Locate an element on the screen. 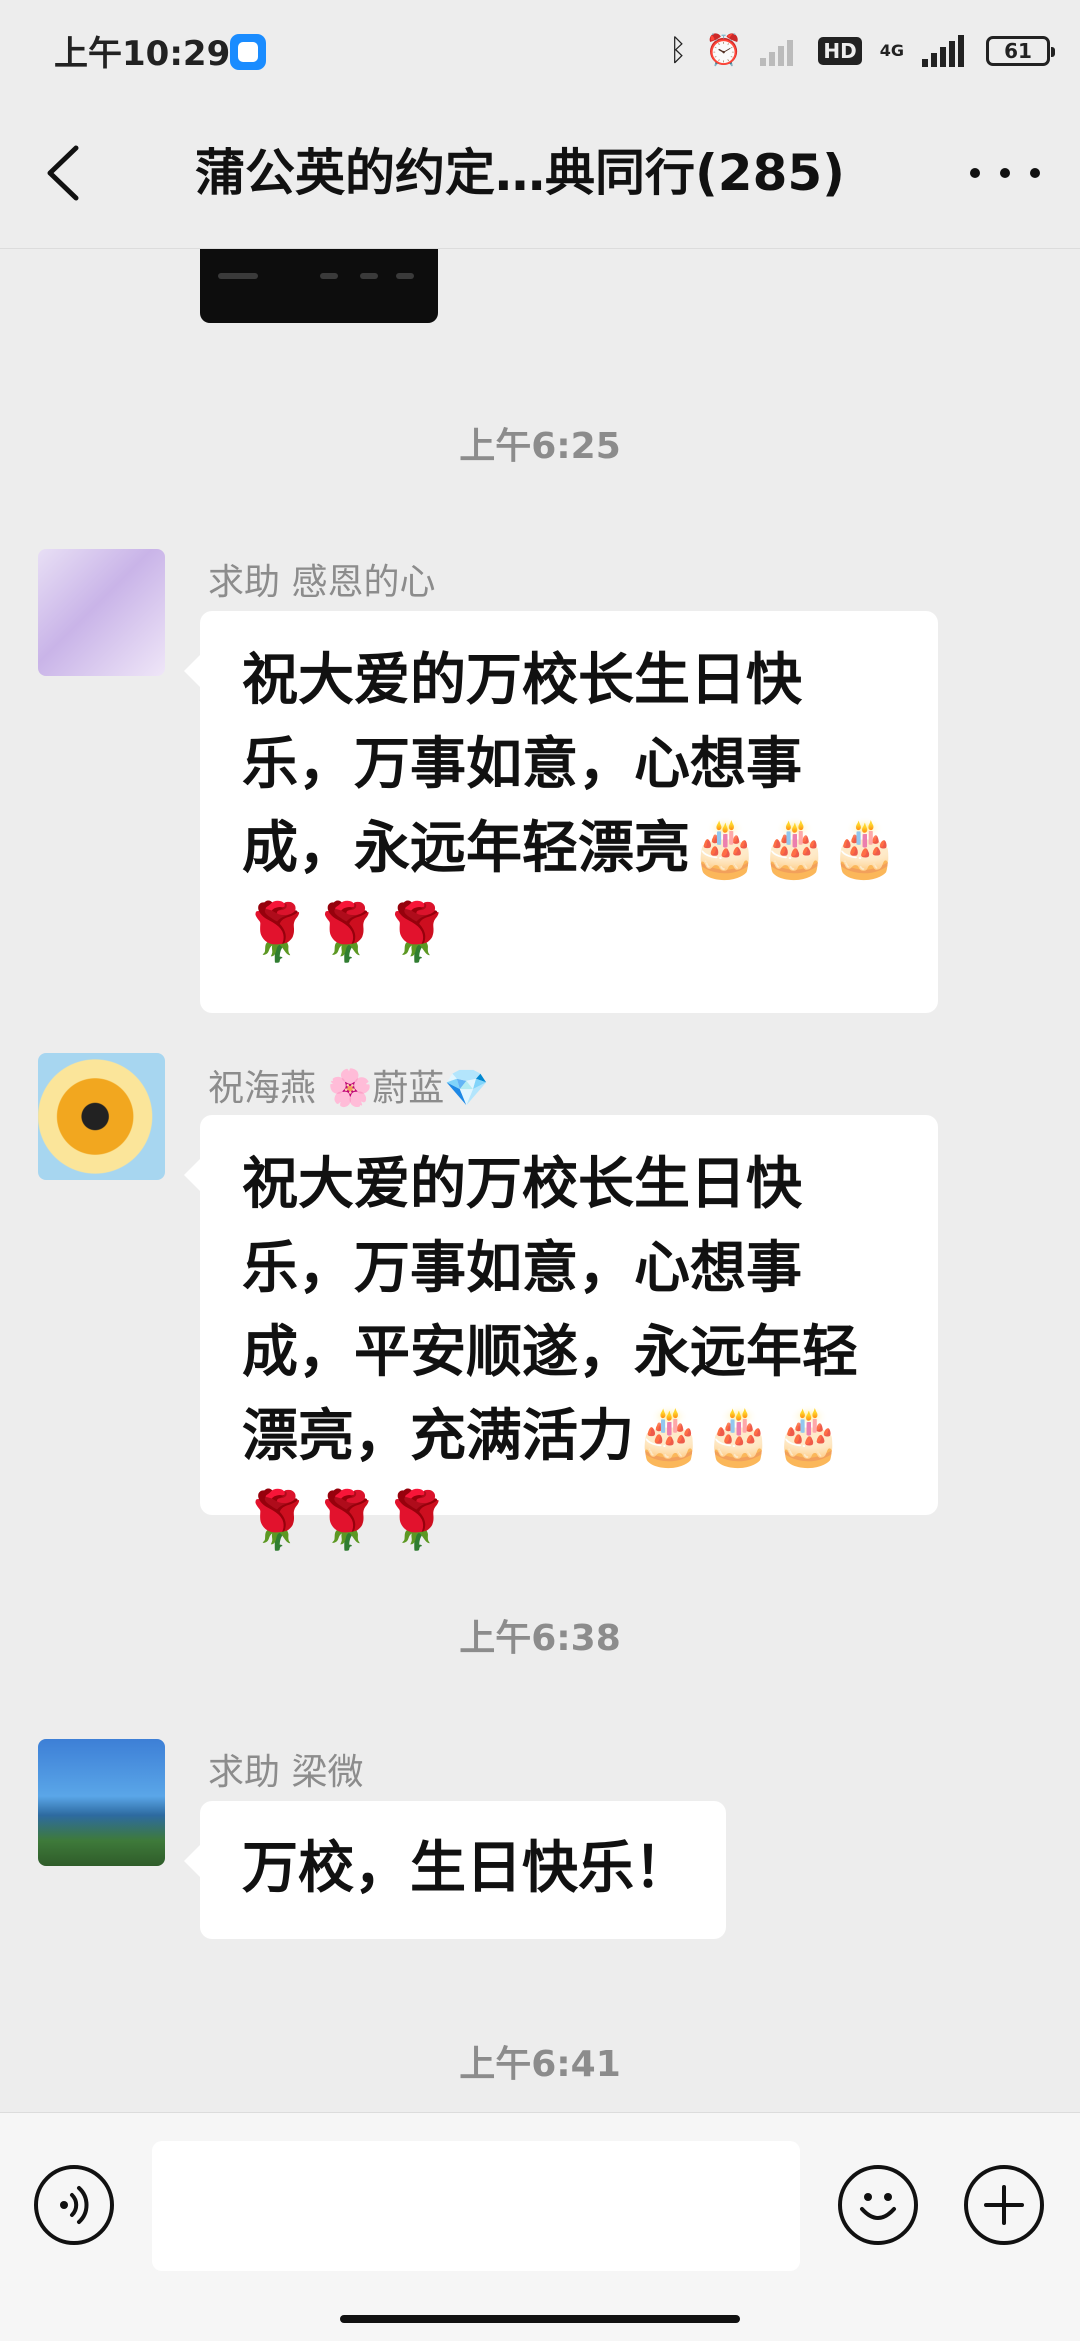 The width and height of the screenshot is (1080, 2341). input-bar is located at coordinates (540, 2226).